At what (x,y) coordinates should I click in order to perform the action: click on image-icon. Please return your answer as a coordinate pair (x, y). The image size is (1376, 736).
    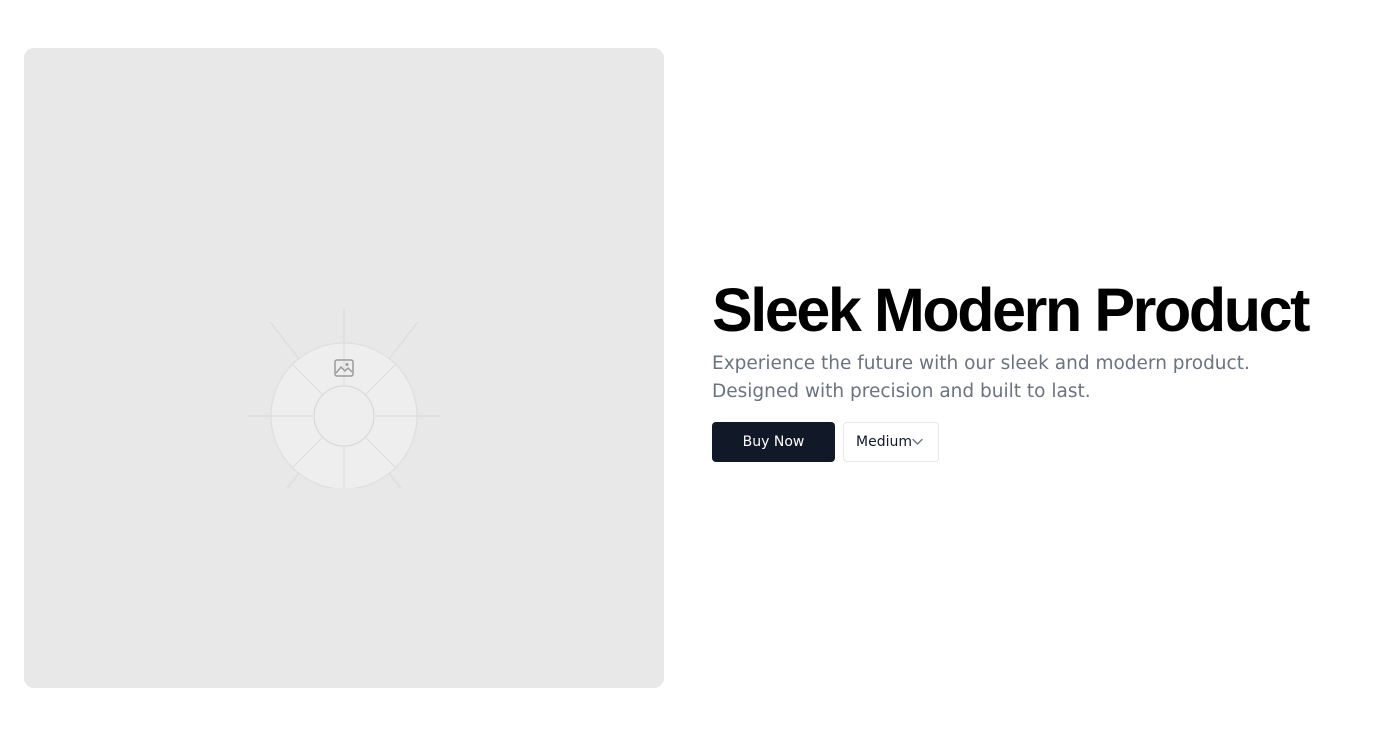
    Looking at the image, I should click on (344, 368).